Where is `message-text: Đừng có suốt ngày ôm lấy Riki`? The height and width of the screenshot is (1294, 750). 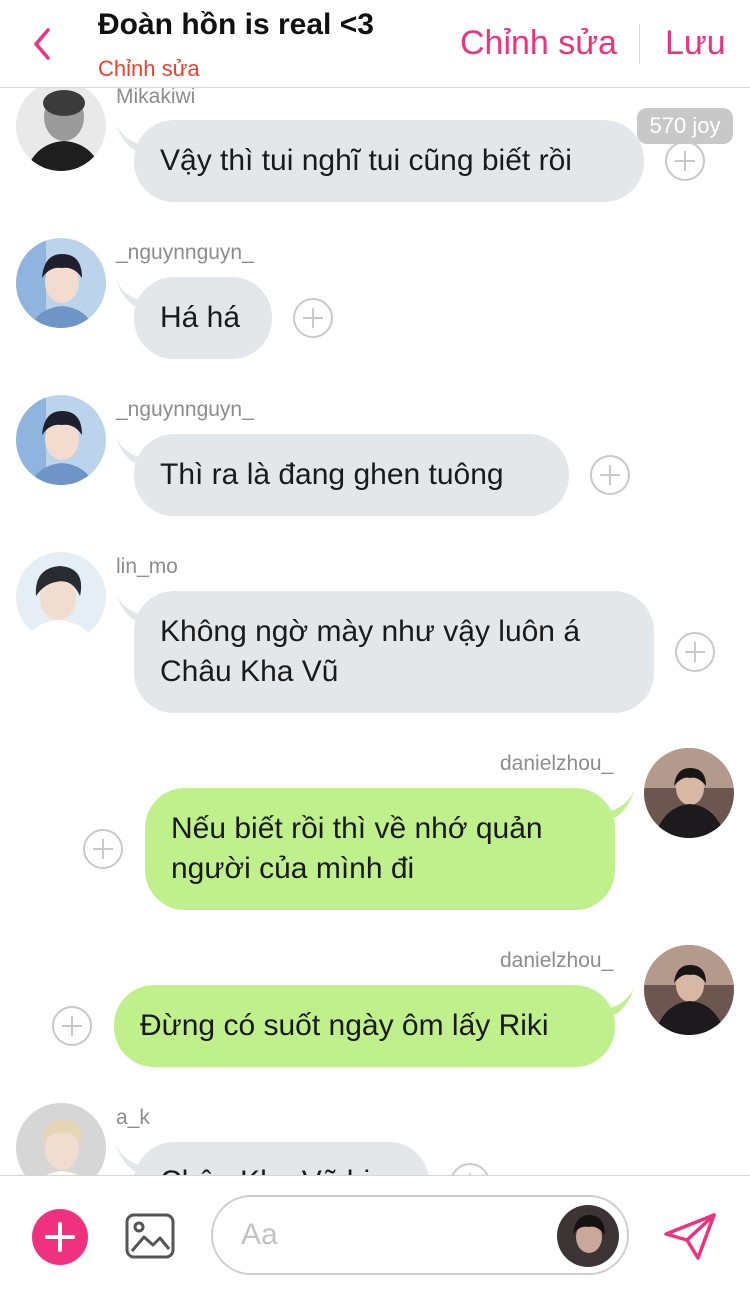
message-text: Đừng có suốt ngày ôm lấy Riki is located at coordinates (344, 1025).